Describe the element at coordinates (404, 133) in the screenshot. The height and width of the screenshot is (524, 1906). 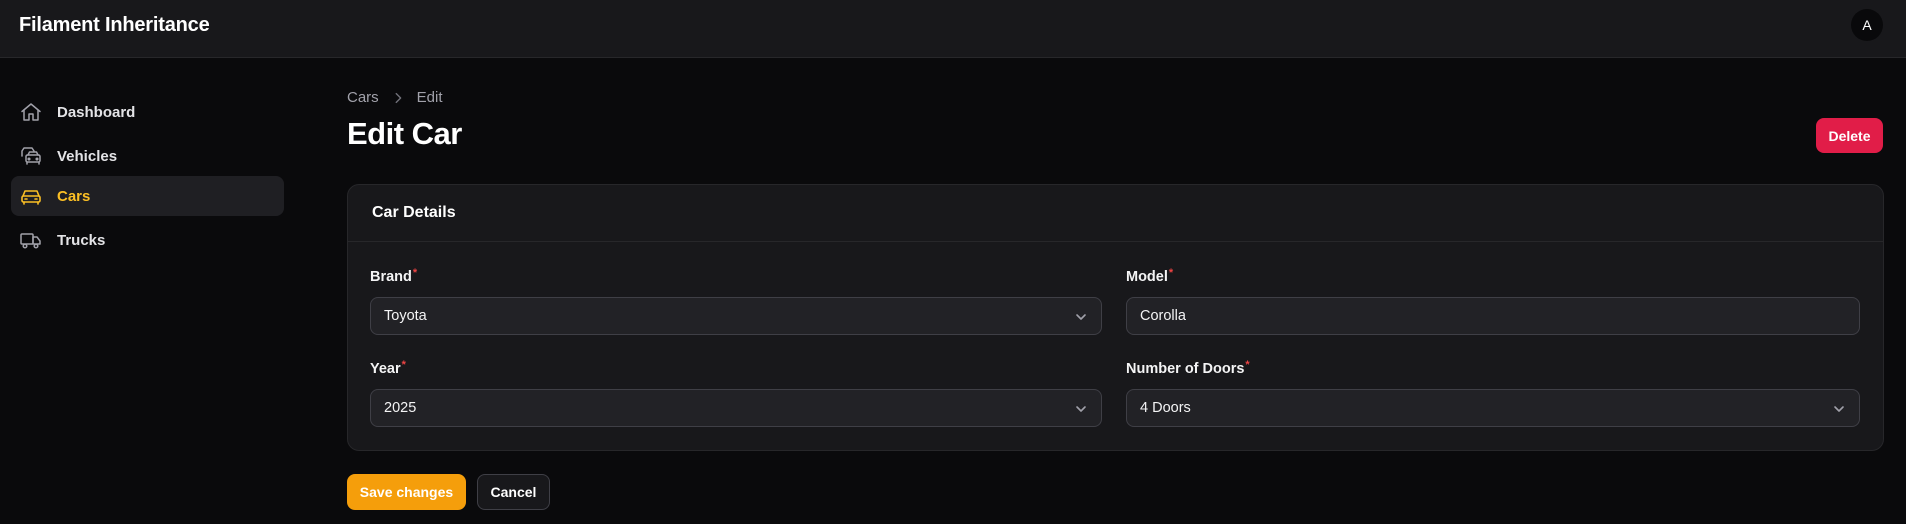
I see `page-title: Edit Car` at that location.